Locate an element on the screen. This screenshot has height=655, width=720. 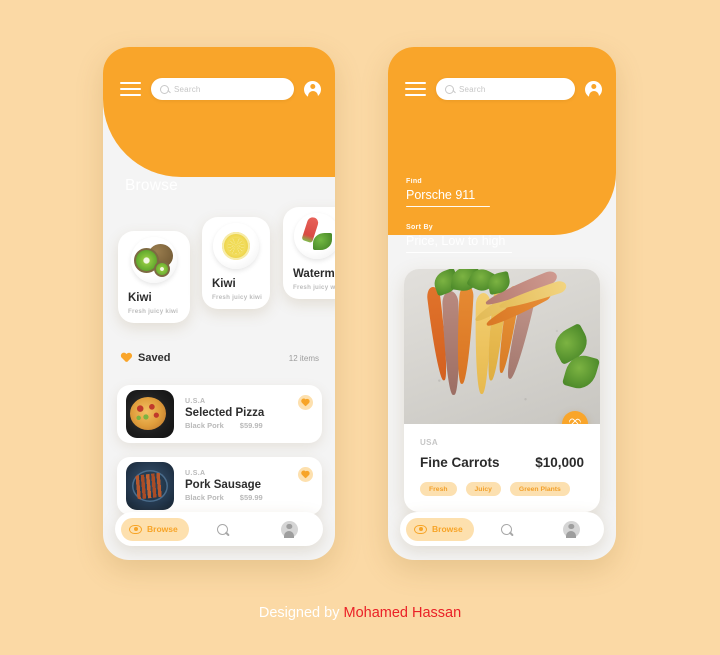
sort-by-field: Sort By Price, Low to high is located at coordinates (459, 239).